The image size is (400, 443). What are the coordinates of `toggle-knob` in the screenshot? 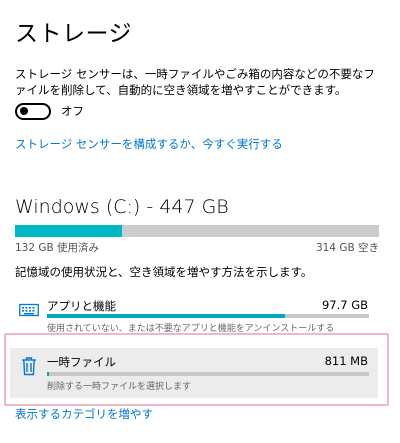 It's located at (24, 111).